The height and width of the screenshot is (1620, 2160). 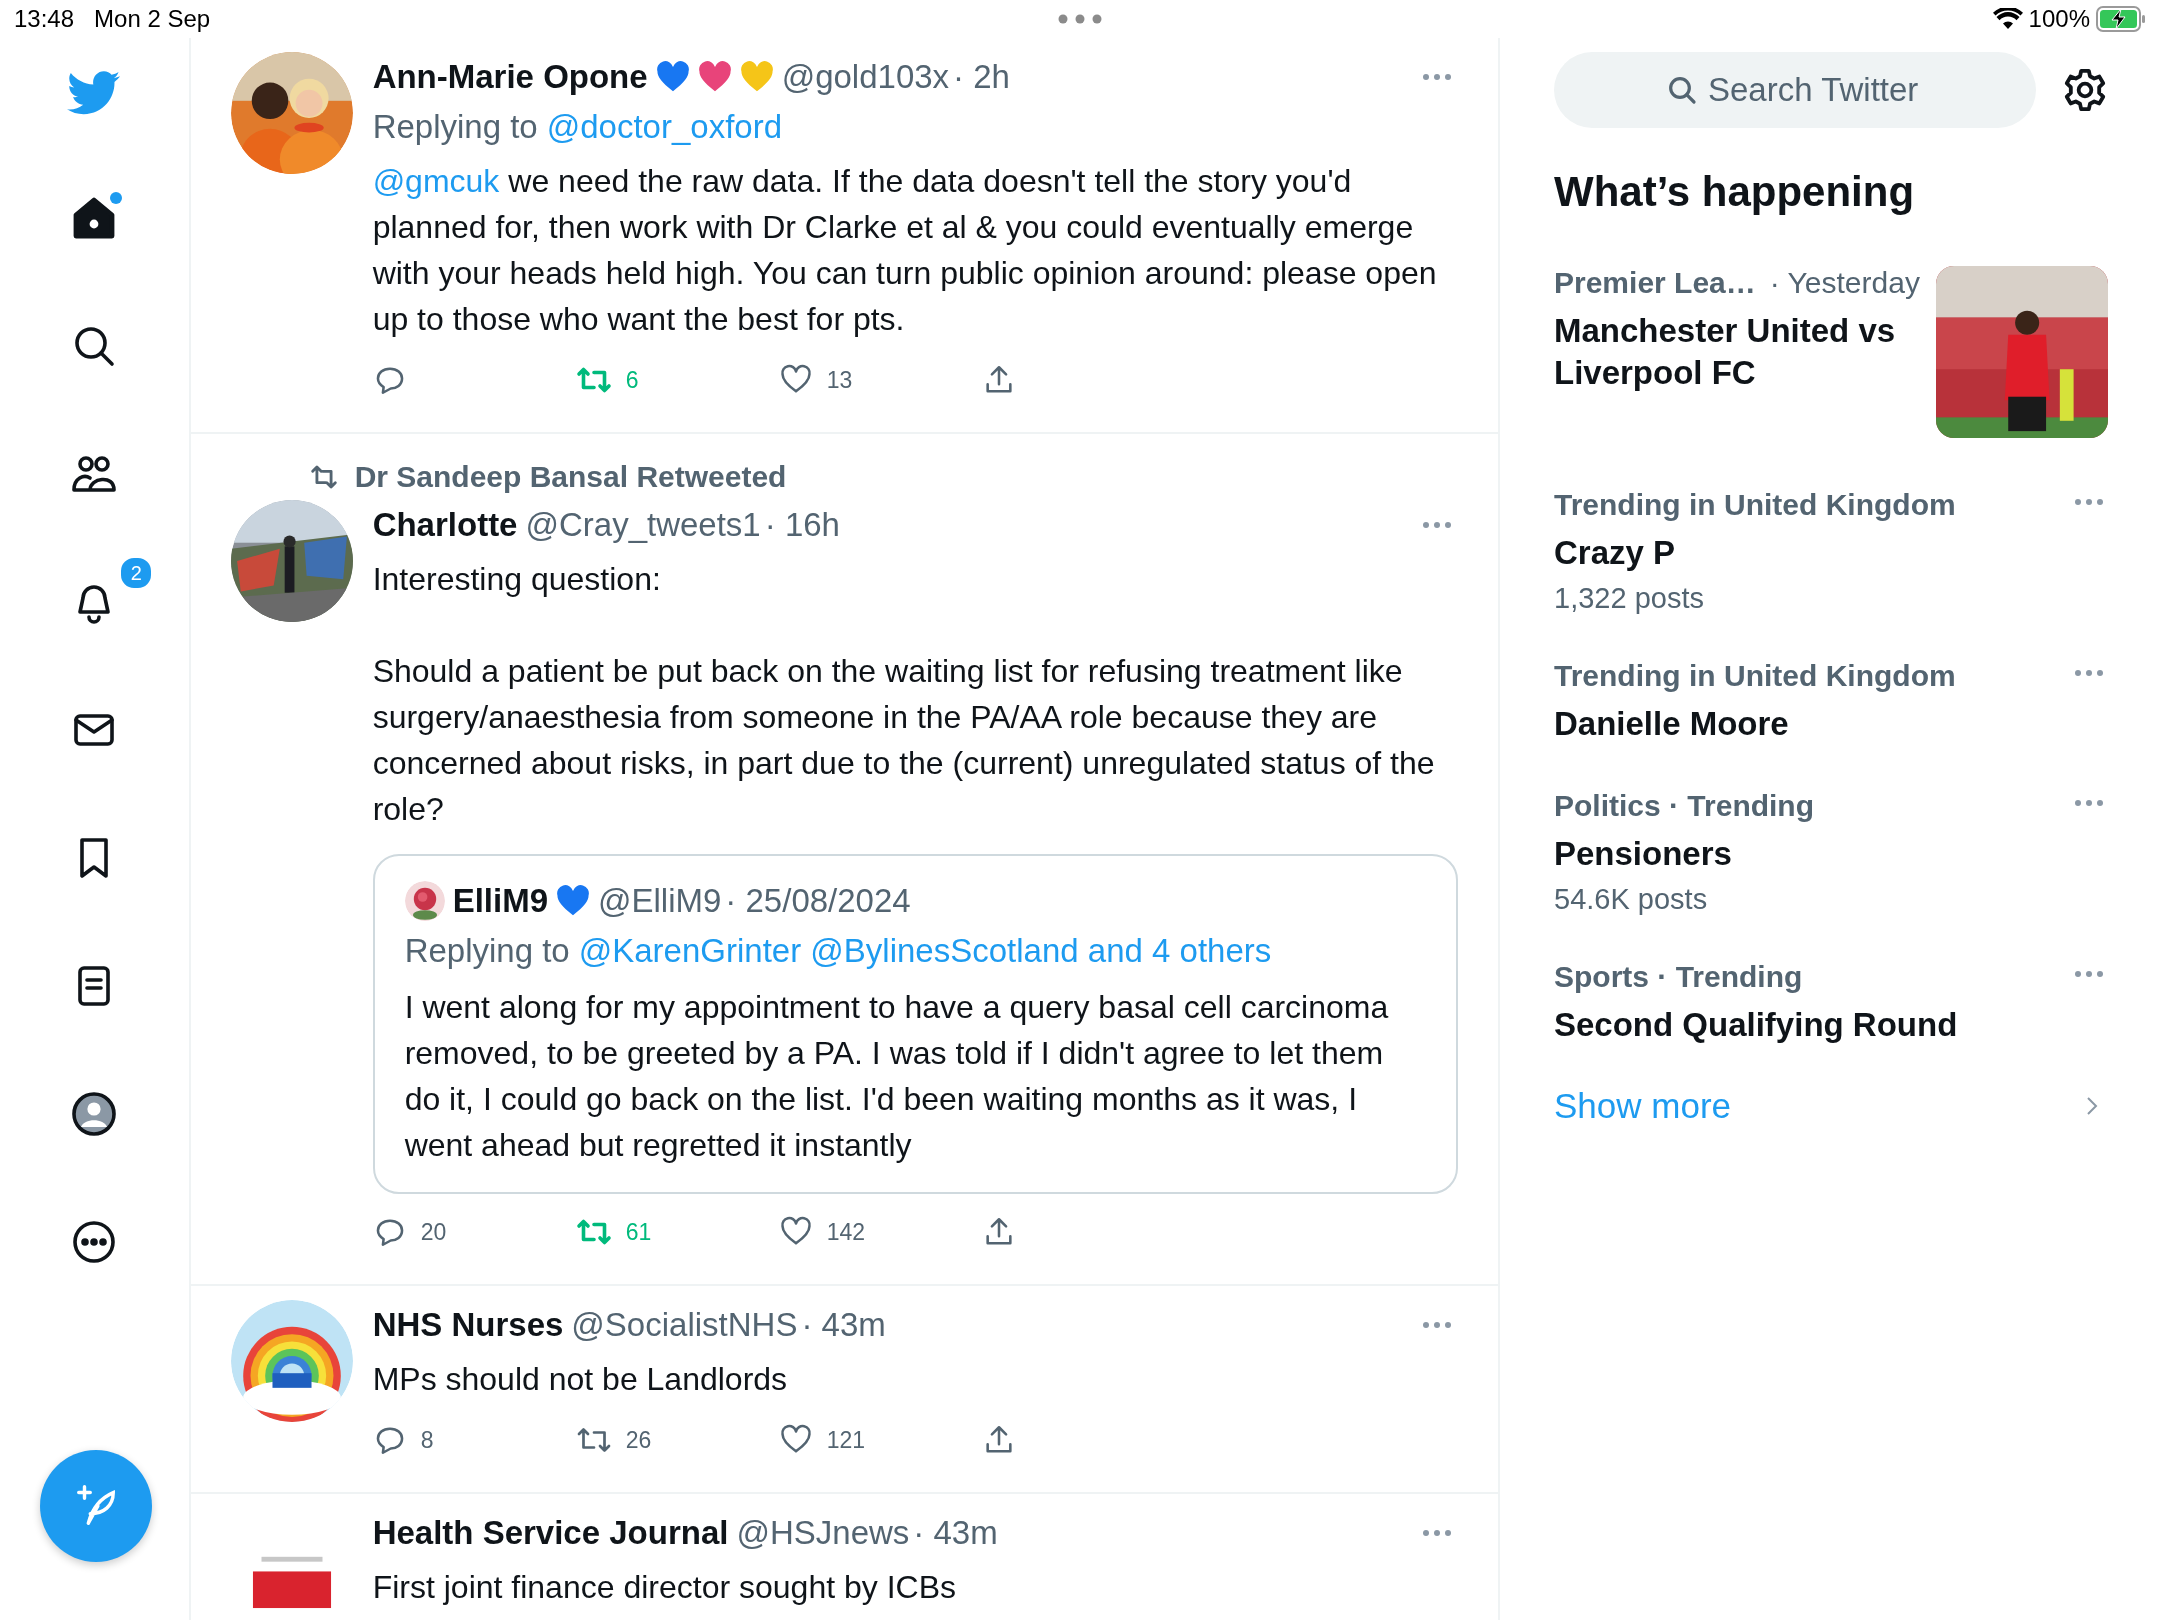 What do you see at coordinates (517, 579) in the screenshot?
I see `tweet-text: Interesting question:` at bounding box center [517, 579].